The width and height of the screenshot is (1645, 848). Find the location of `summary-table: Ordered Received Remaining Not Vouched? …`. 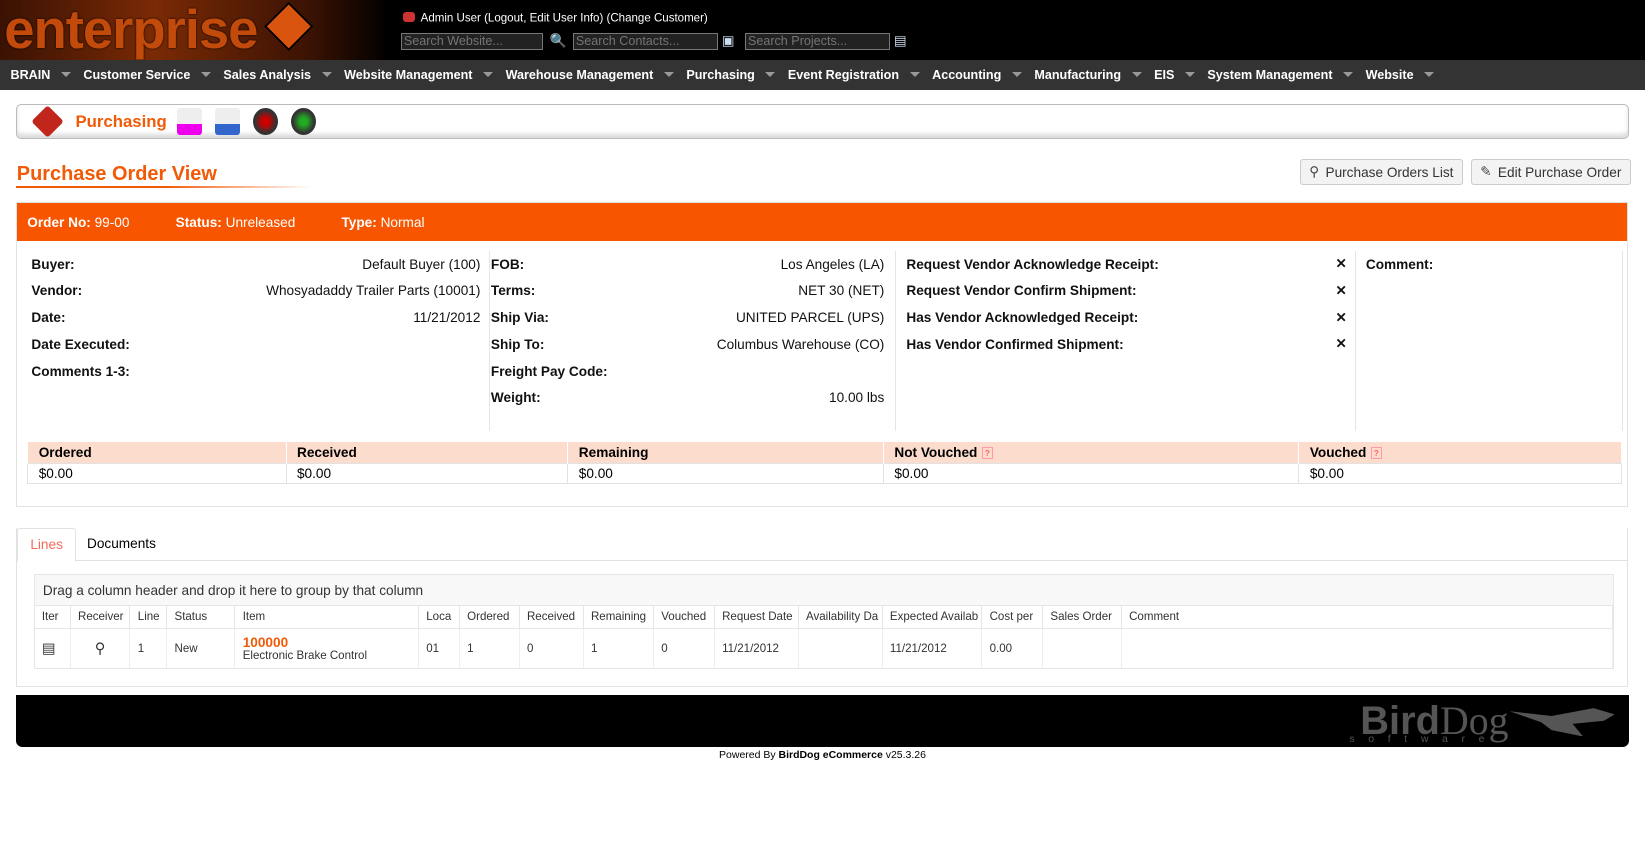

summary-table: Ordered Received Remaining Not Vouched? … is located at coordinates (824, 463).